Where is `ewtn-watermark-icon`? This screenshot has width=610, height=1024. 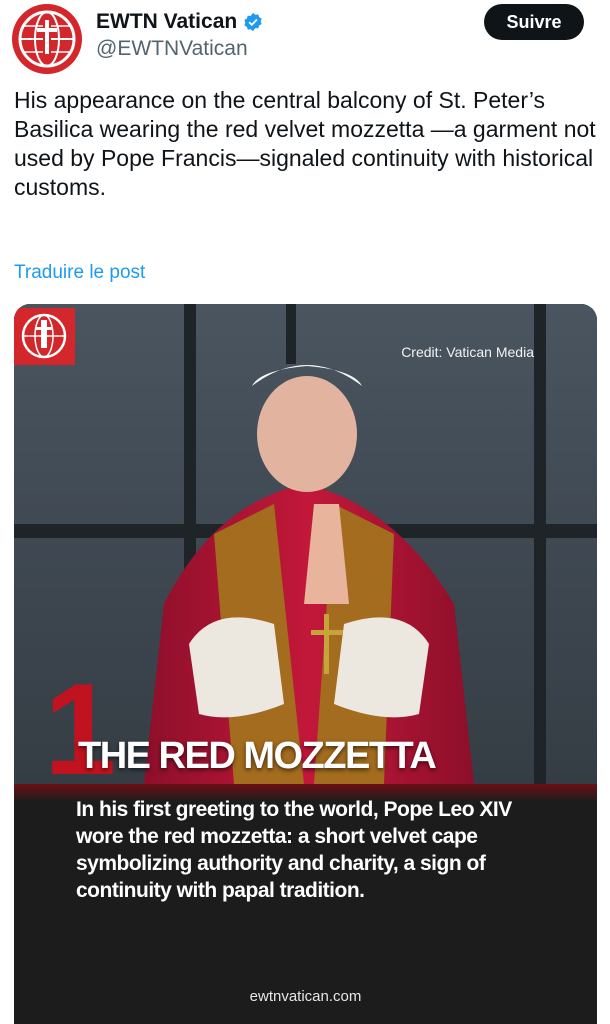
ewtn-watermark-icon is located at coordinates (44, 336).